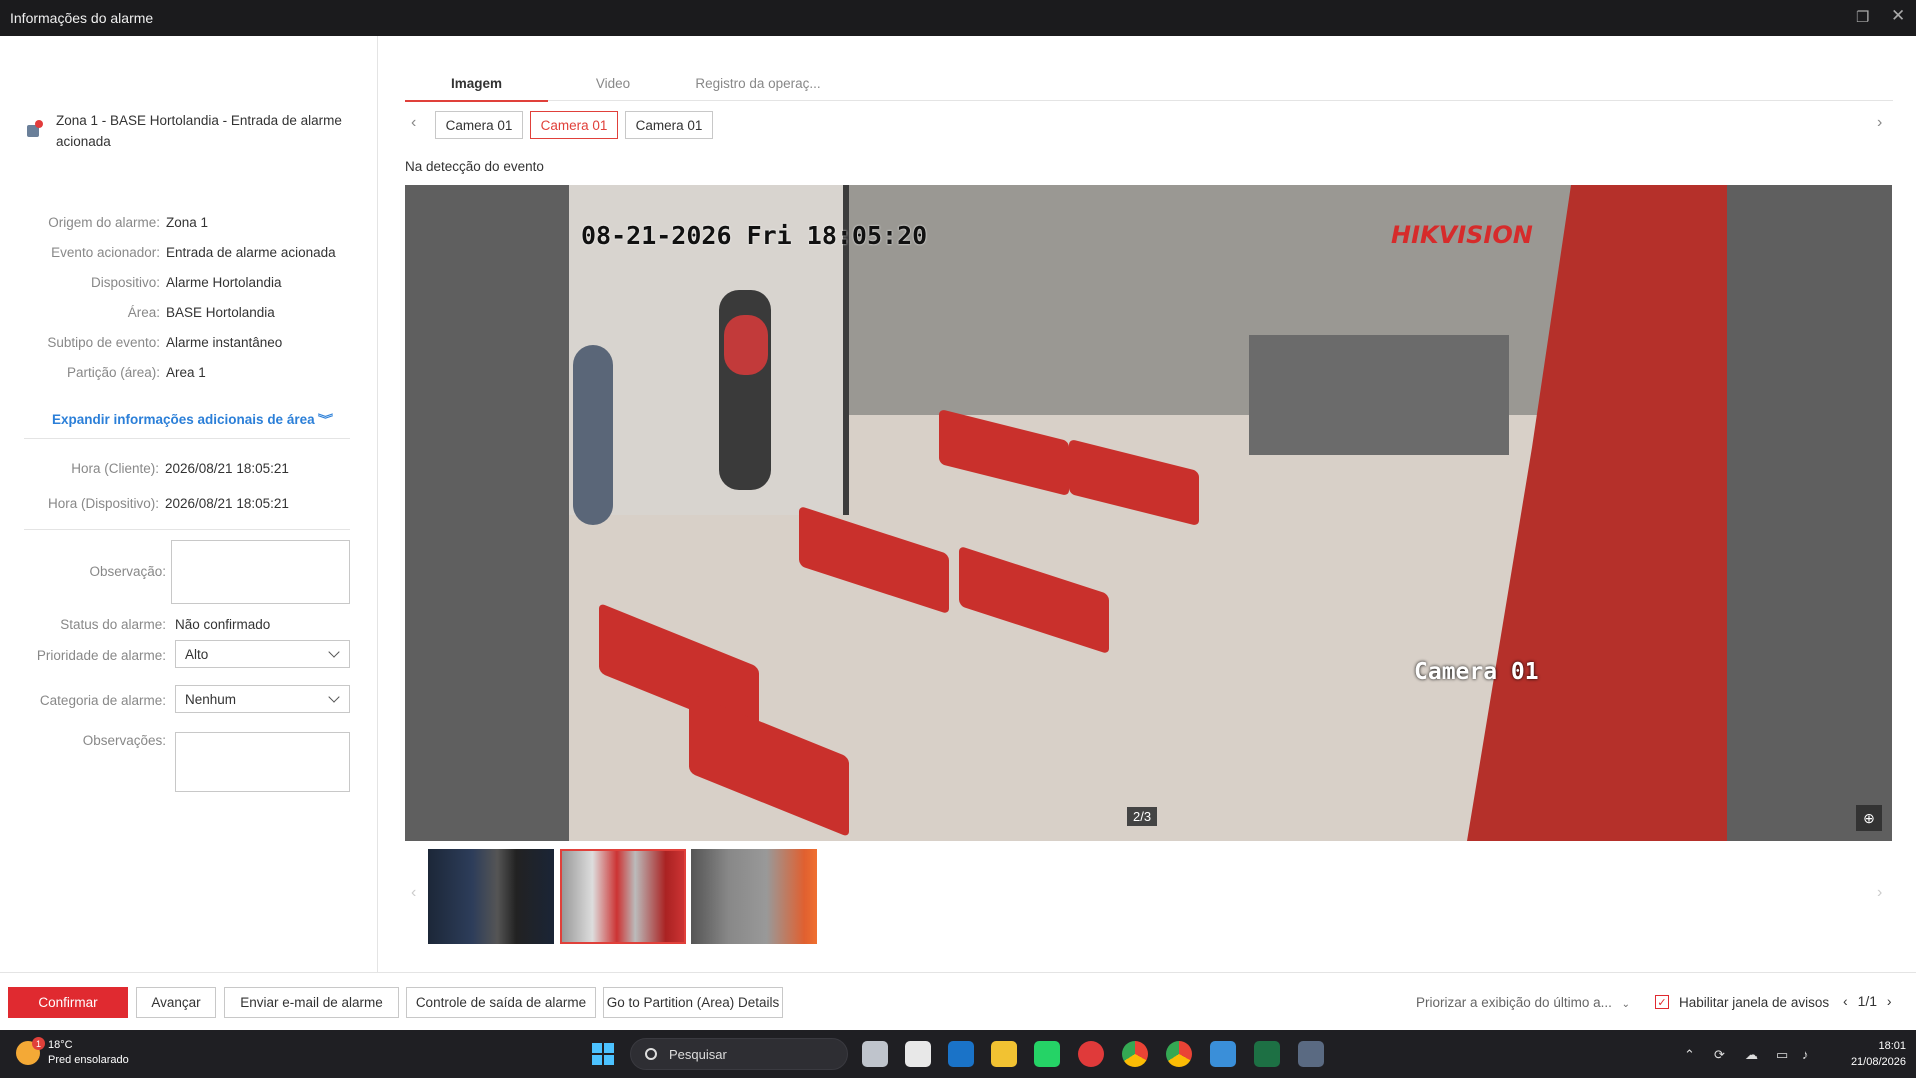 This screenshot has width=1916, height=1078. I want to click on app-red-icon, so click(1091, 1054).